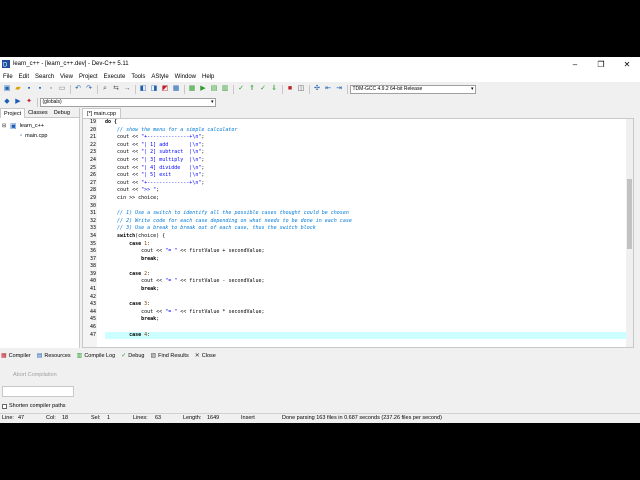 This screenshot has width=640, height=480. What do you see at coordinates (301, 89) in the screenshot?
I see `toggle-bookmark-icon: ◫` at bounding box center [301, 89].